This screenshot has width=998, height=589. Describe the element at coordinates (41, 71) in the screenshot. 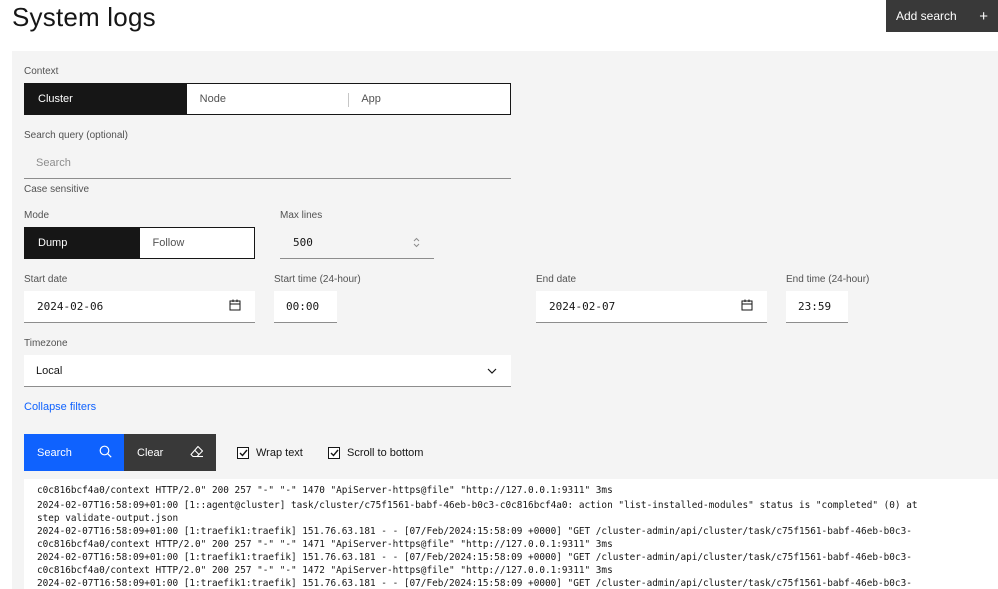

I see `context-label: Context` at that location.